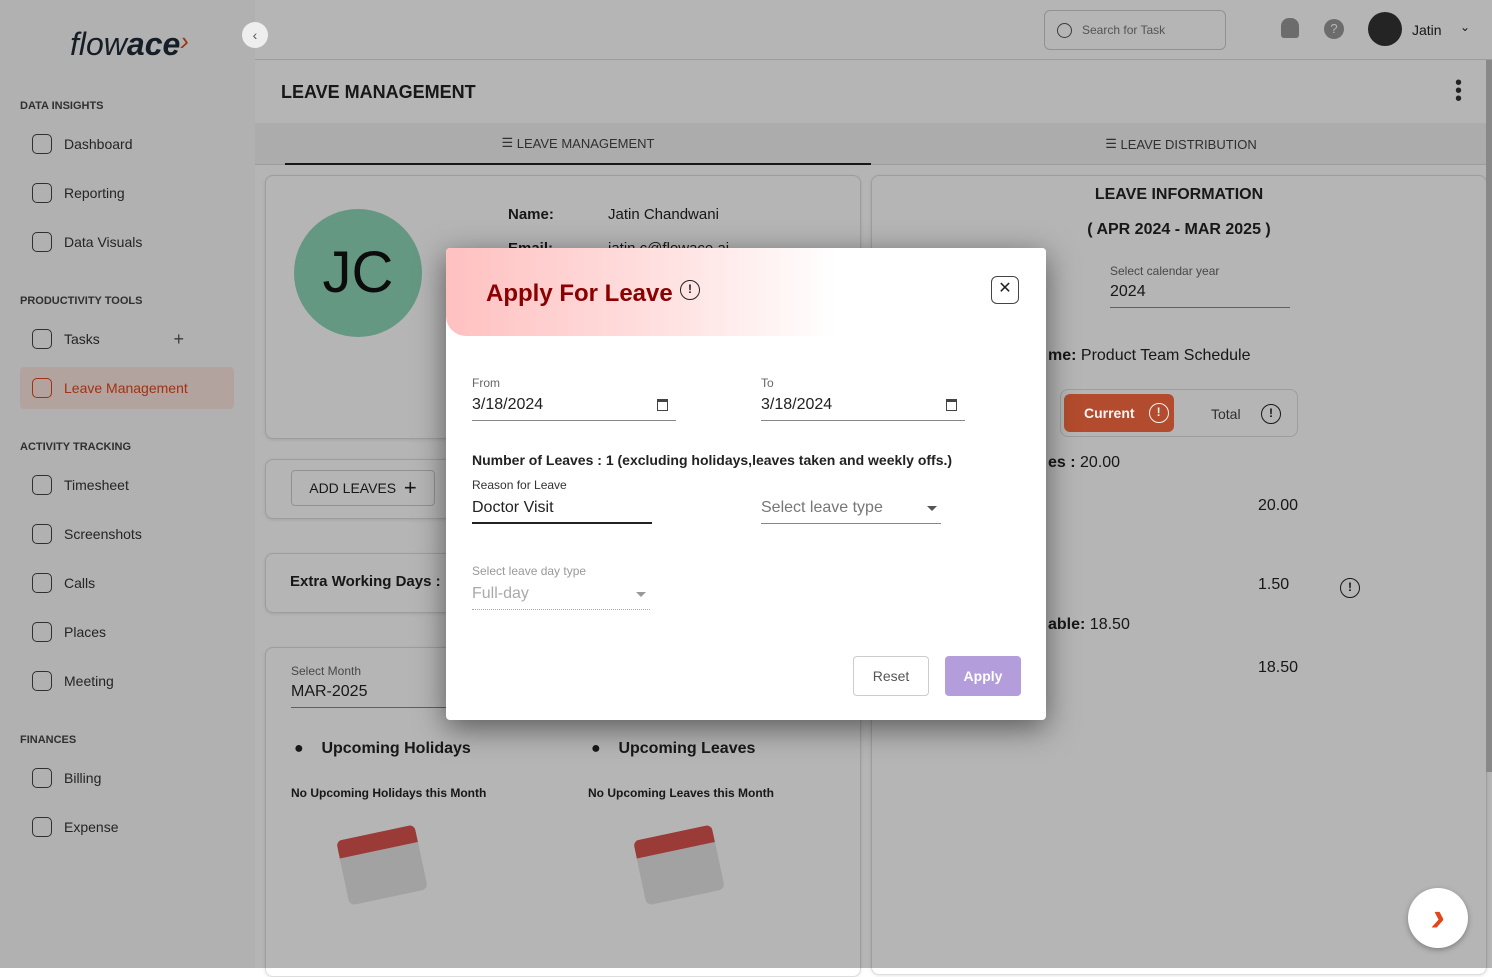 Image resolution: width=1492 pixels, height=977 pixels. I want to click on day-type-label: Select leave day type, so click(529, 571).